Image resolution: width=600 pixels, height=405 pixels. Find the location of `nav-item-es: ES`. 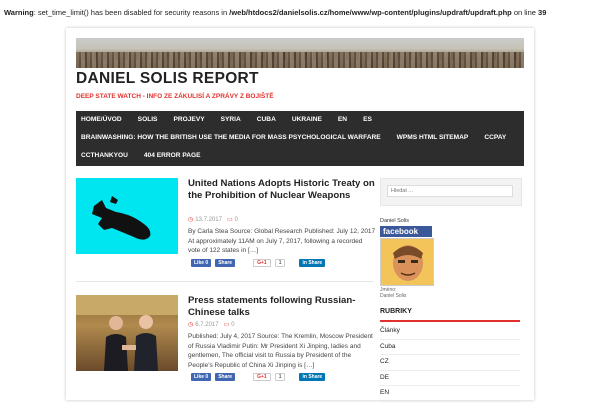

nav-item-es: ES is located at coordinates (367, 120).